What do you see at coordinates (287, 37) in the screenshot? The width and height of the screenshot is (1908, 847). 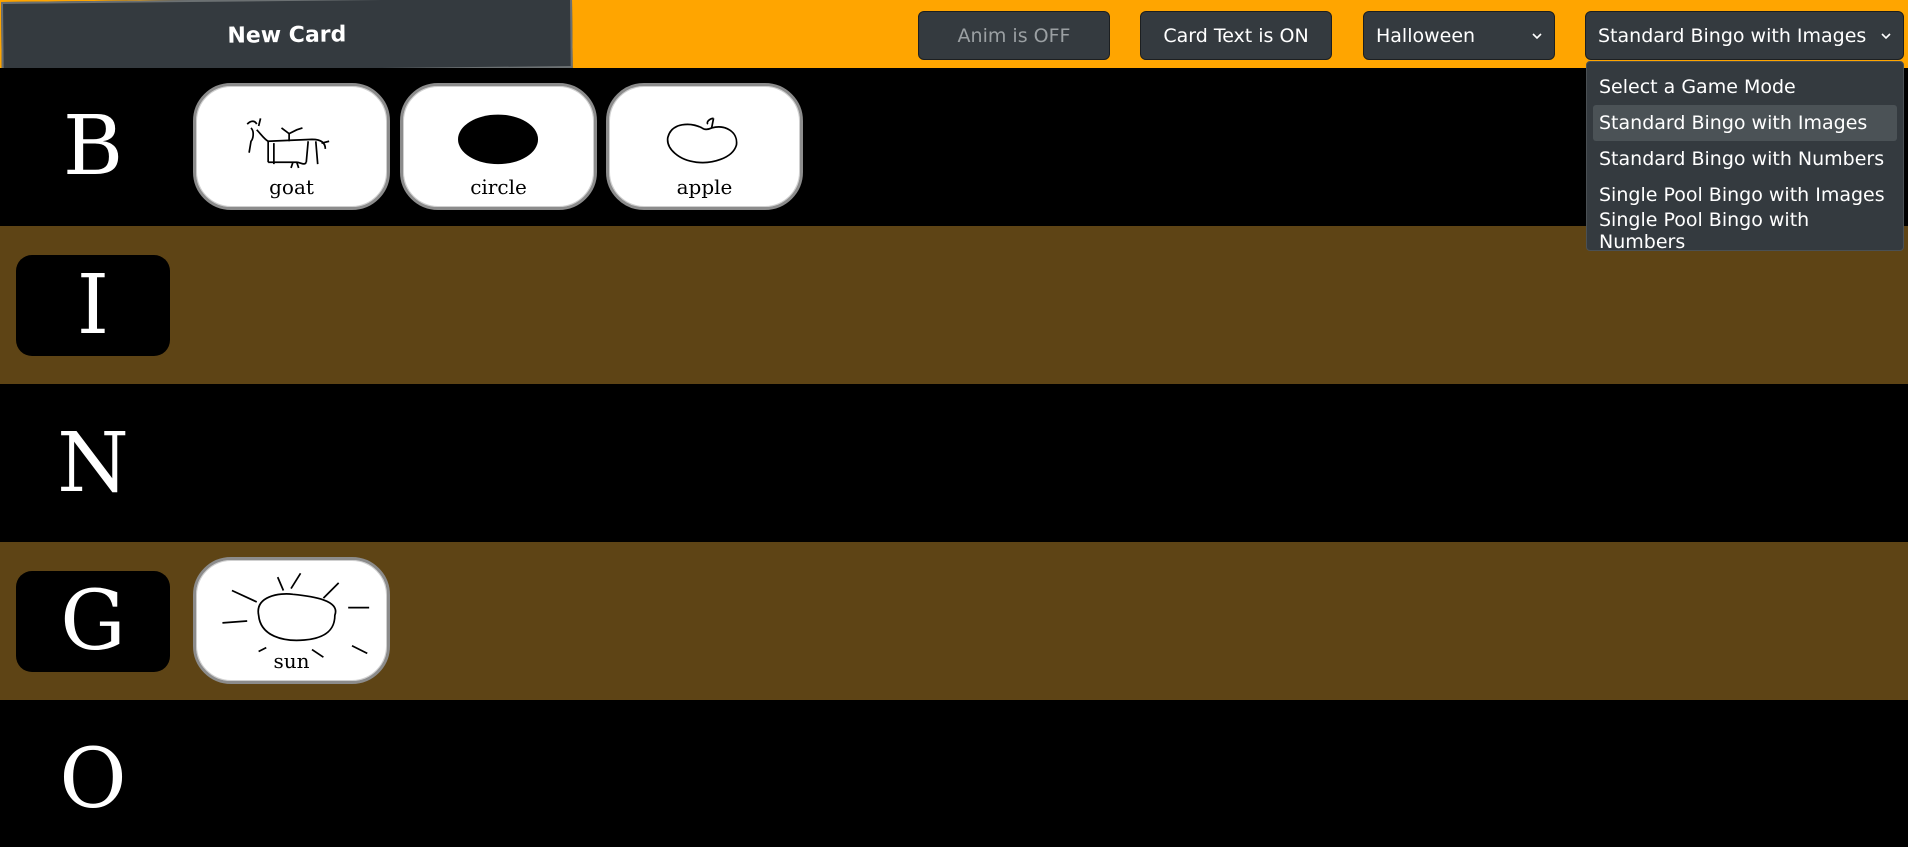 I see `new-card-button: New Card` at bounding box center [287, 37].